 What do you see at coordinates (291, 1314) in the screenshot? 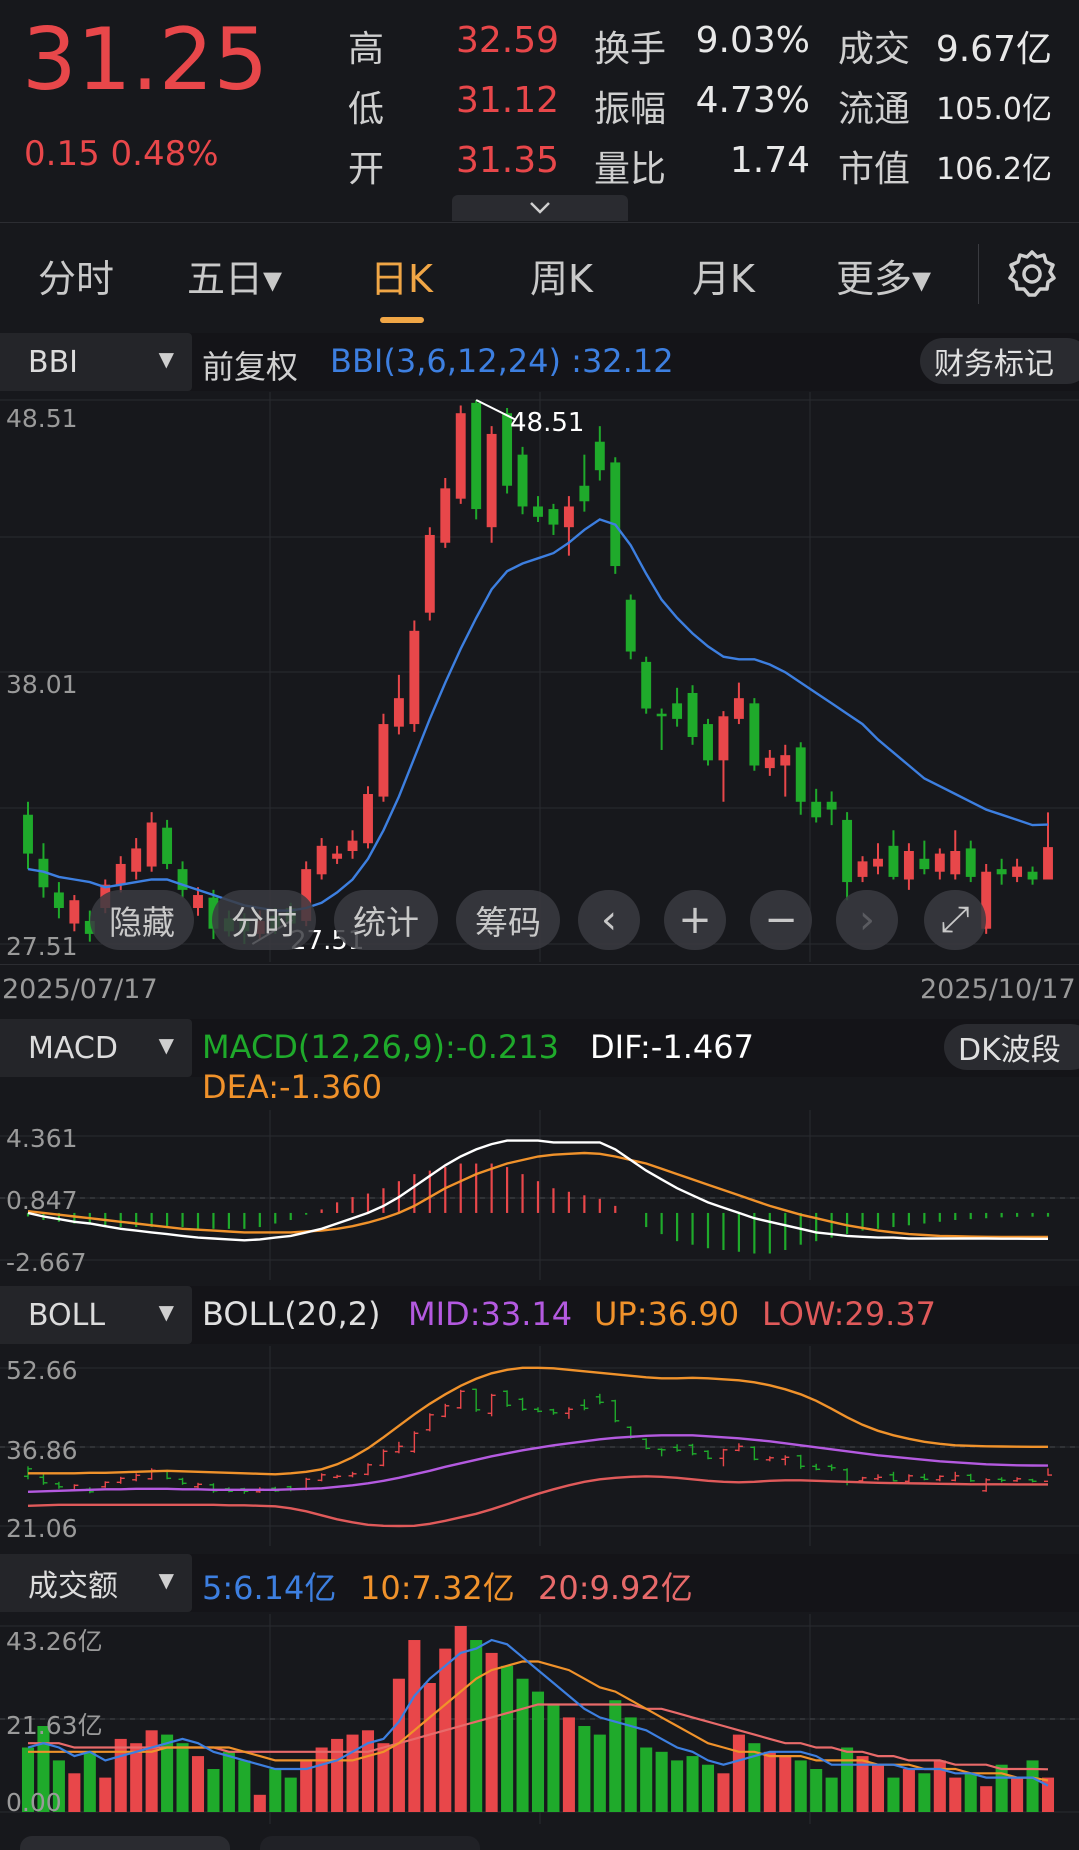
I see `boll-formula: BOLL(20,2)` at bounding box center [291, 1314].